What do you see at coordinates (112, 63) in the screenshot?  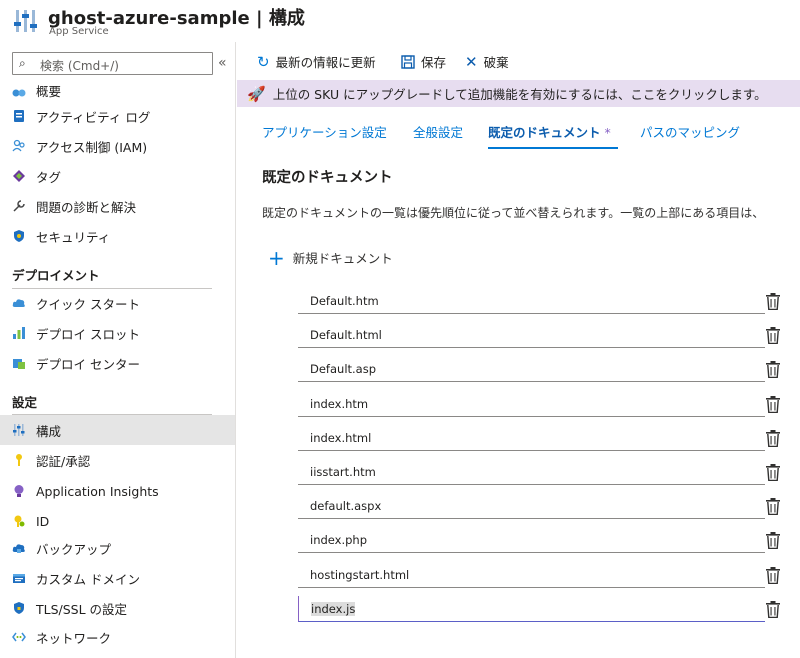 I see `search-input: ⌕ 検索 (Cmd+/)` at bounding box center [112, 63].